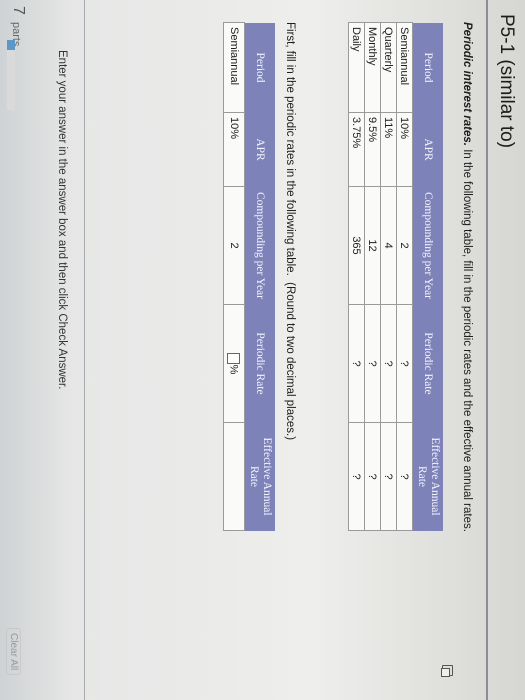 The image size is (525, 700). I want to click on cell-period: Daily, so click(356, 67).